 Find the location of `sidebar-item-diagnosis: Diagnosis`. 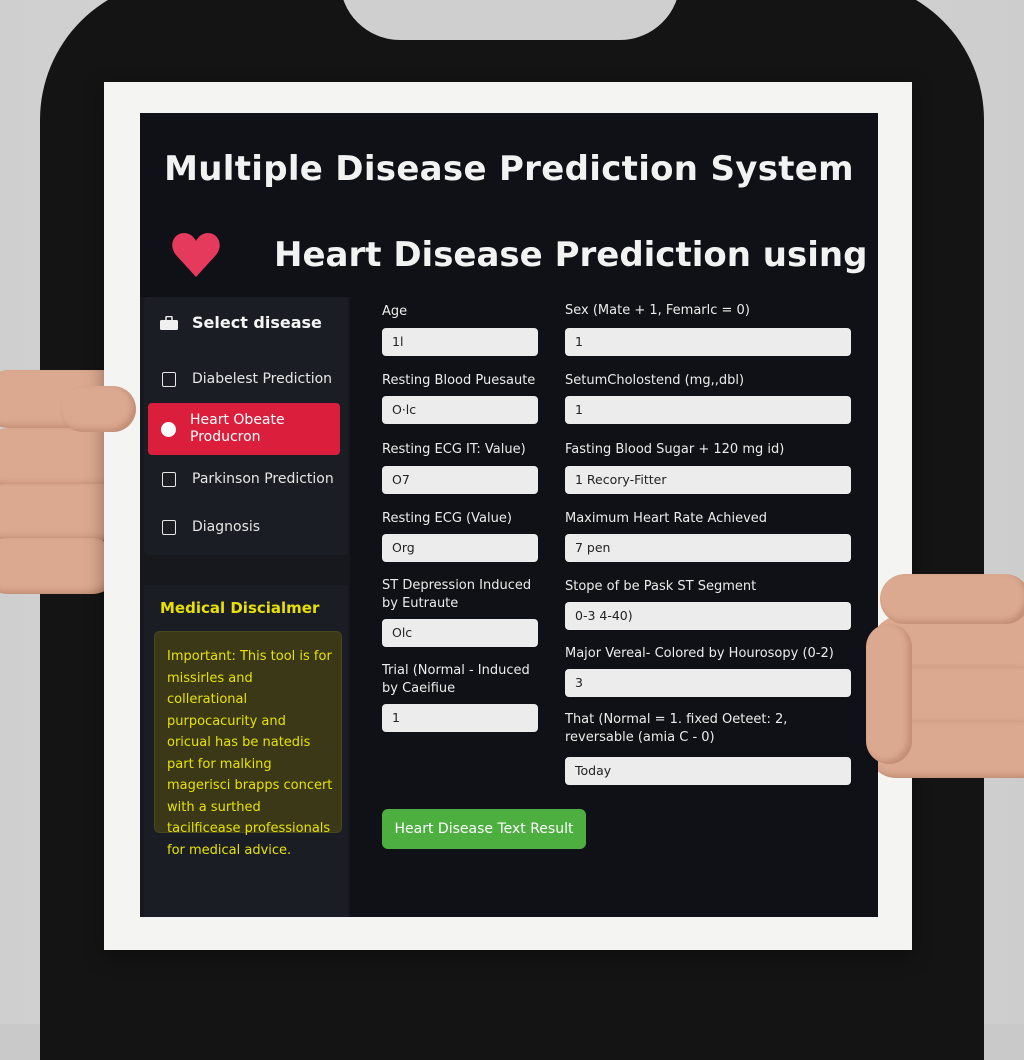

sidebar-item-diagnosis: Diagnosis is located at coordinates (244, 527).